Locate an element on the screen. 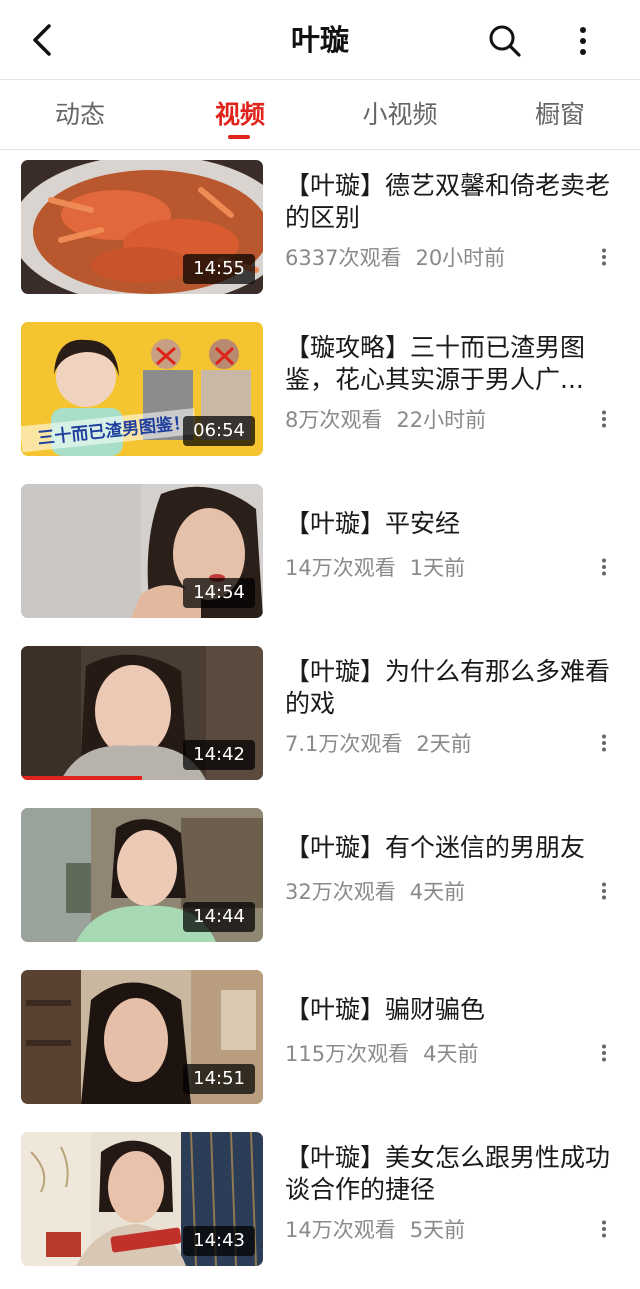 The image size is (640, 1289). back-button is located at coordinates (42, 40).